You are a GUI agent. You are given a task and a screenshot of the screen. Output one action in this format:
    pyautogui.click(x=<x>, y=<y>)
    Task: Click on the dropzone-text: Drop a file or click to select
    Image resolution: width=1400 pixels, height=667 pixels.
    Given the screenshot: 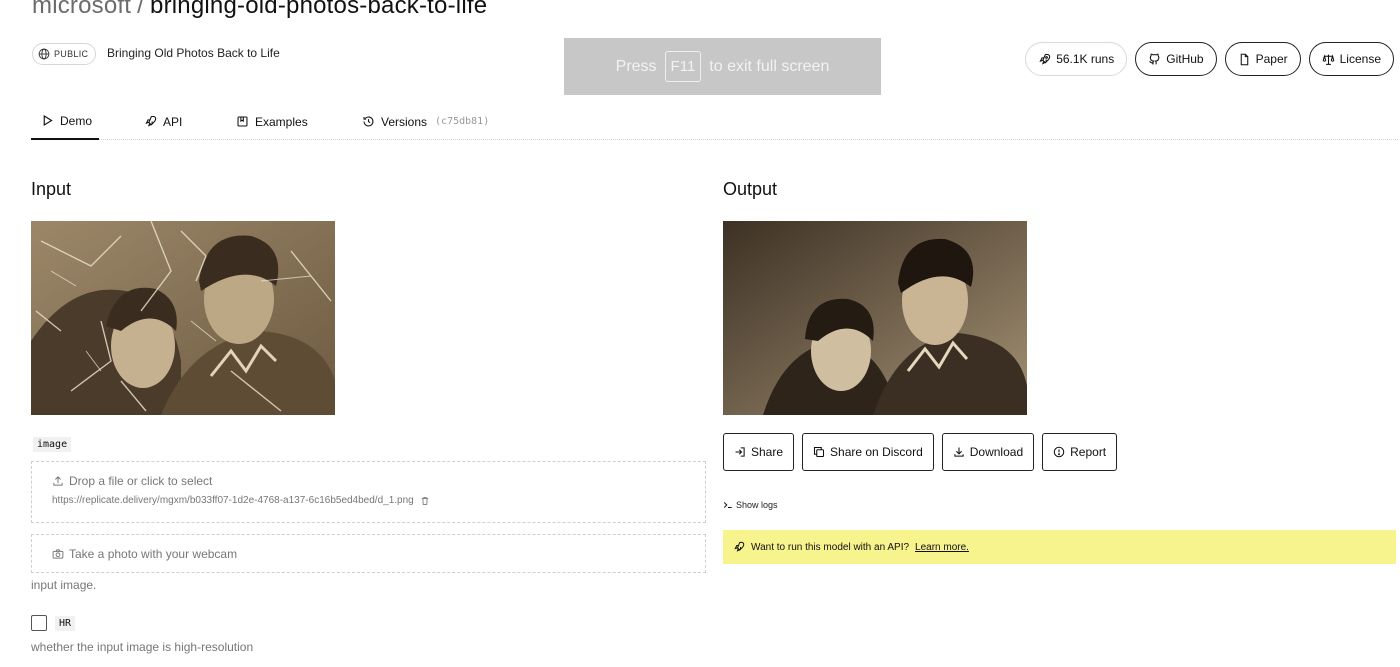 What is the action you would take?
    pyautogui.click(x=141, y=481)
    